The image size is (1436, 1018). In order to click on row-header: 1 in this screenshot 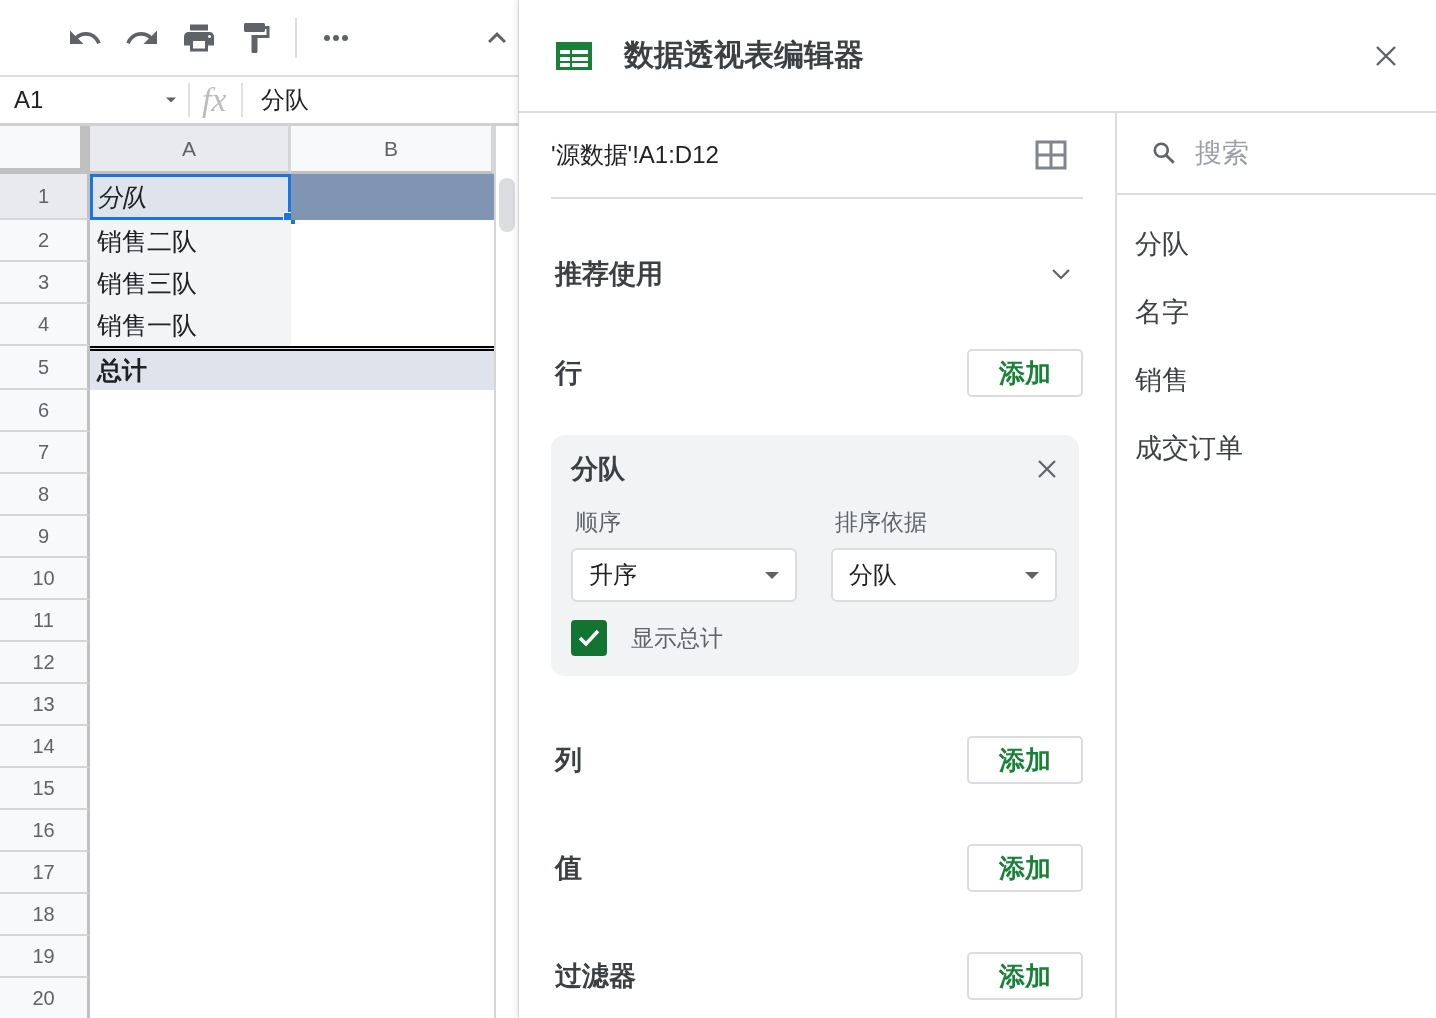, I will do `click(45, 197)`.